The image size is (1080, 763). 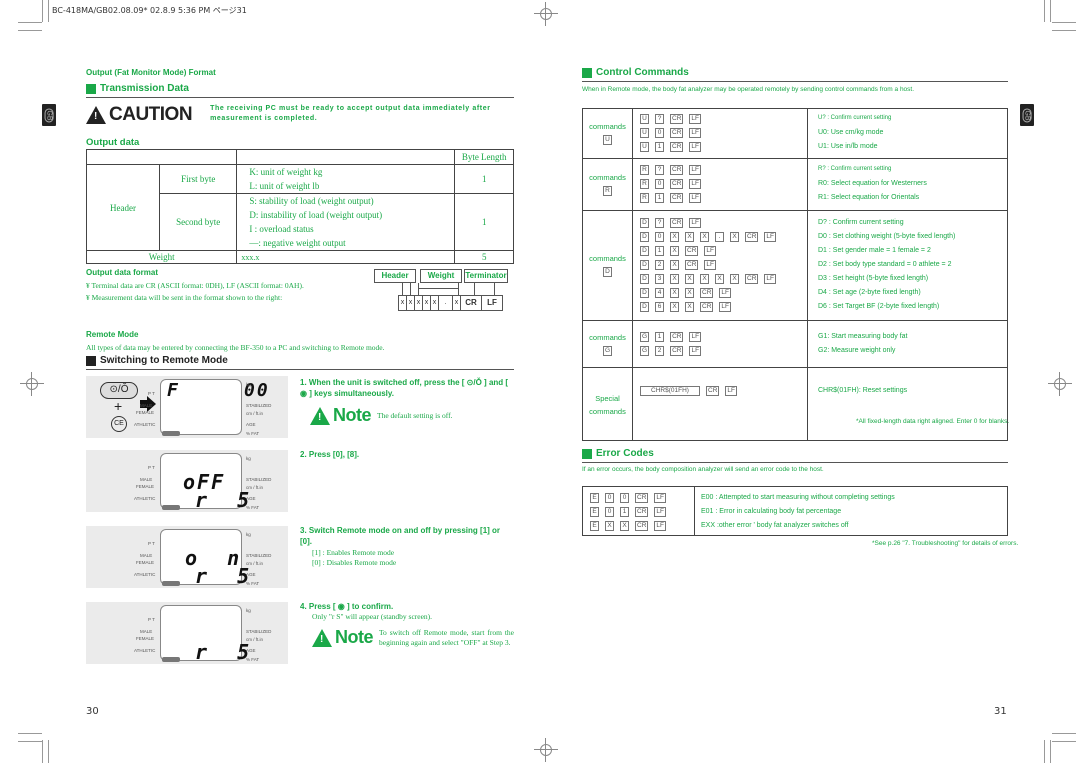 What do you see at coordinates (670, 391) in the screenshot?
I see `command-key: CHR$(01FH)` at bounding box center [670, 391].